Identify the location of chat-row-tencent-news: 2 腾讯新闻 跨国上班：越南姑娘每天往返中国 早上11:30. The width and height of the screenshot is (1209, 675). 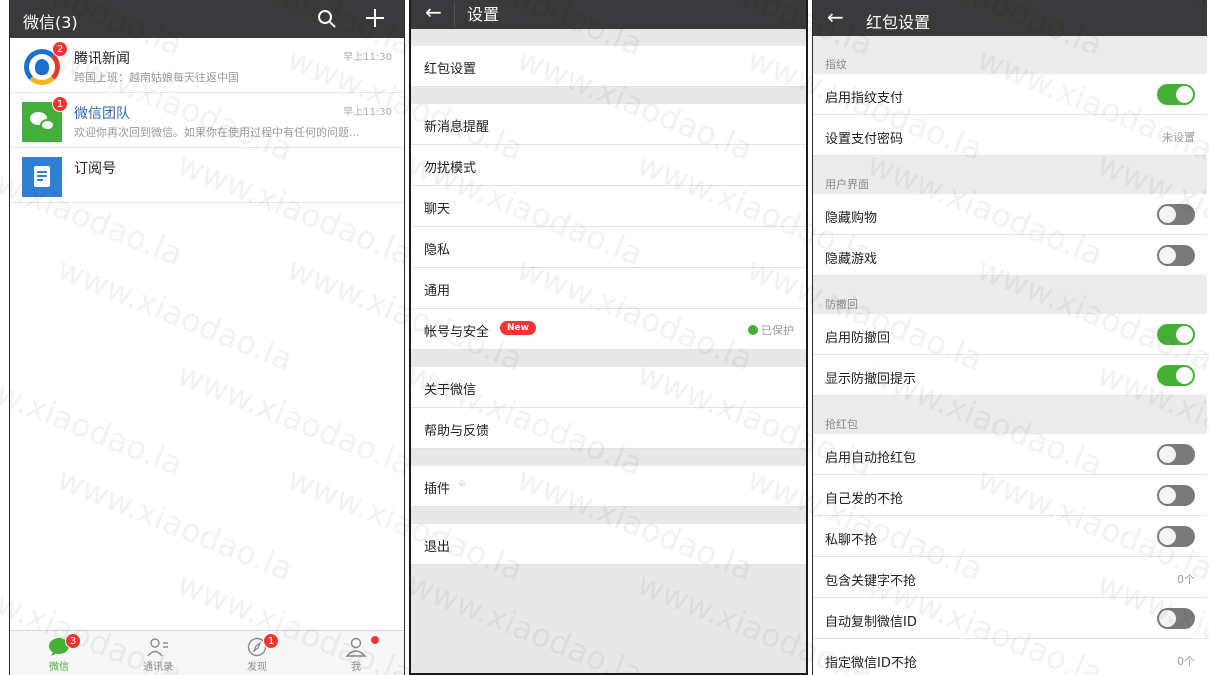
(207, 65).